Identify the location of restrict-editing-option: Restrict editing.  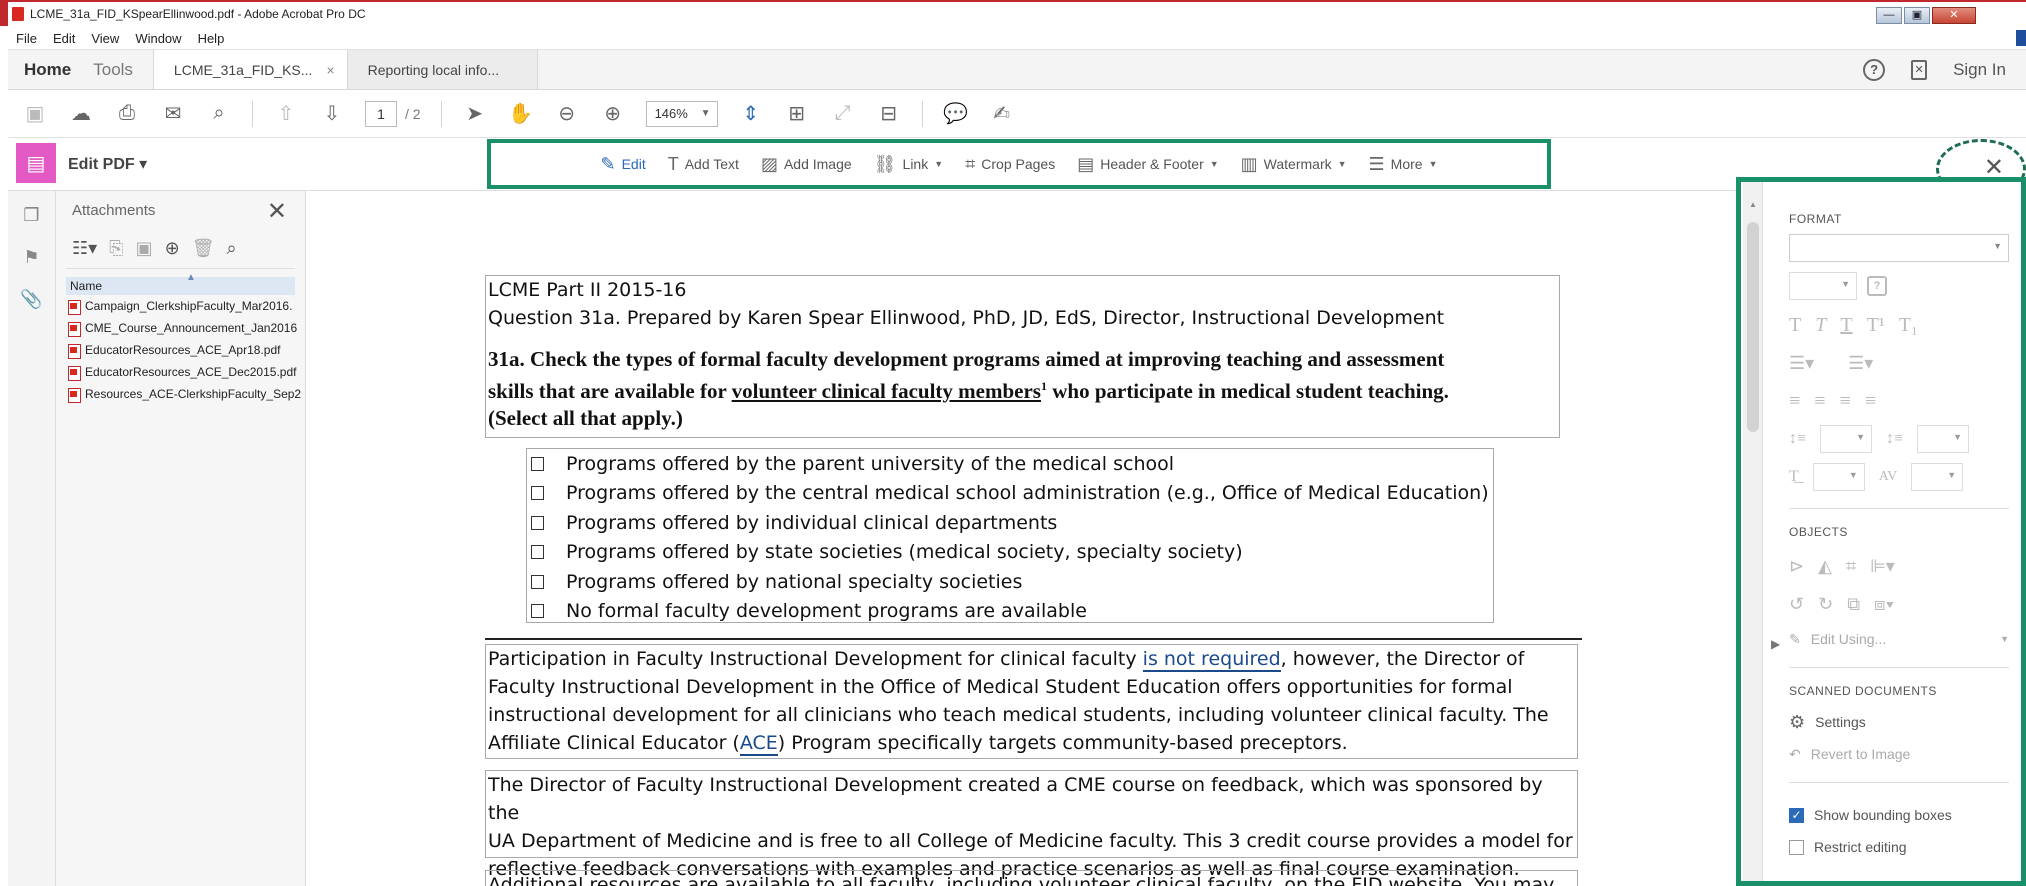
(1899, 847).